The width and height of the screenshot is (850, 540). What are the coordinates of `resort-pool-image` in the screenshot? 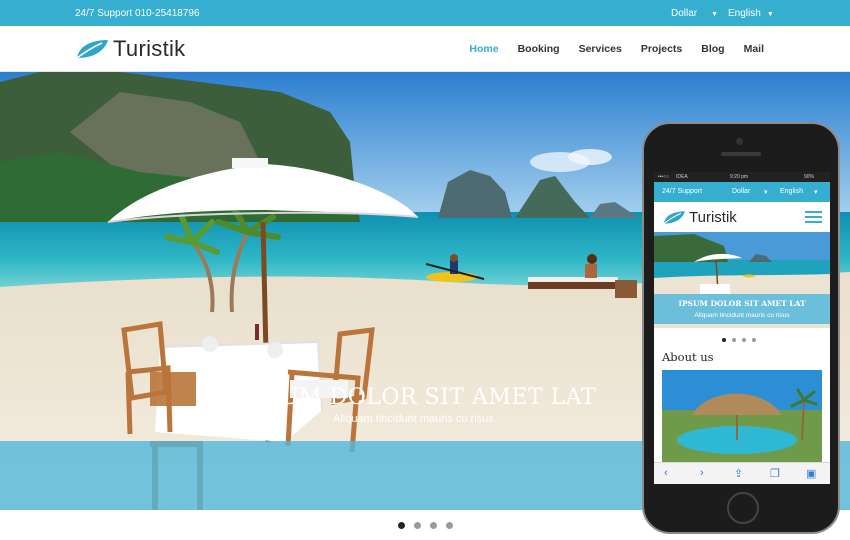 It's located at (742, 416).